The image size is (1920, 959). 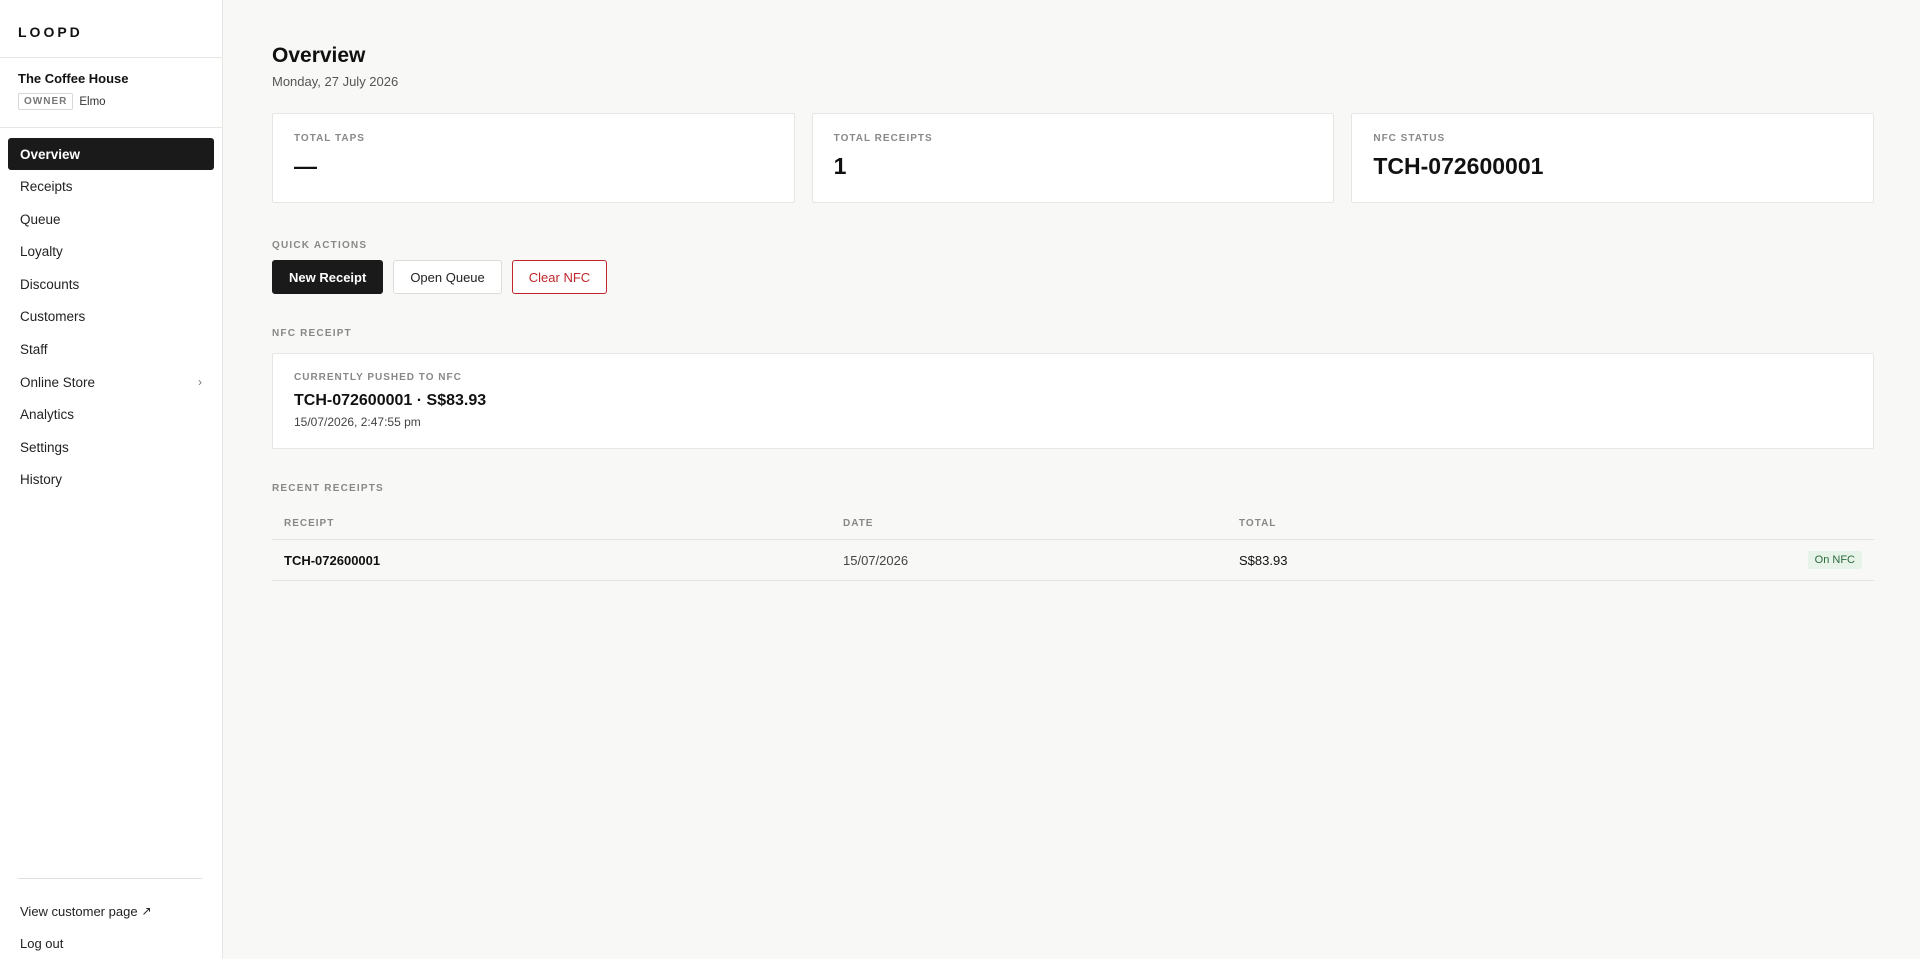 What do you see at coordinates (309, 523) in the screenshot?
I see `column-header-receipt: RECEIPT` at bounding box center [309, 523].